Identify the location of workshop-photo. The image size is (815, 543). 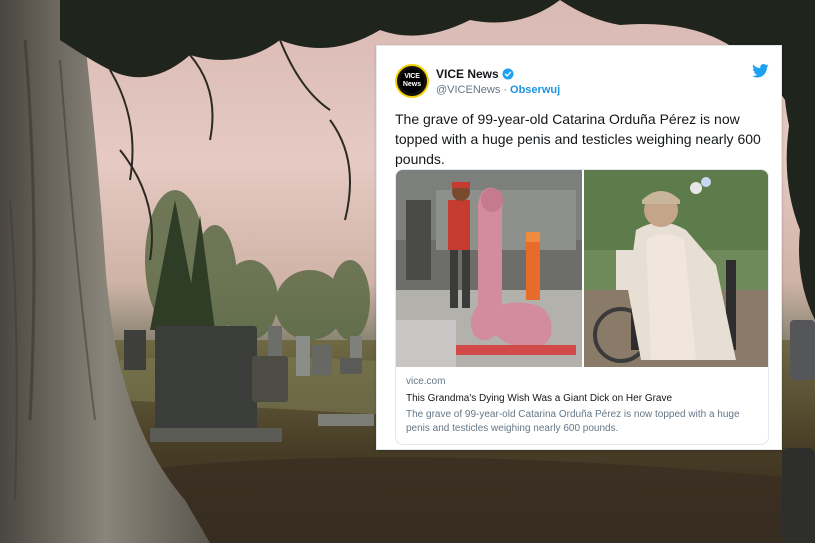
(489, 268).